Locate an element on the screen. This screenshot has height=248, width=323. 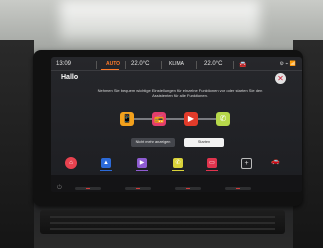
air-vent is located at coordinates (162, 222).